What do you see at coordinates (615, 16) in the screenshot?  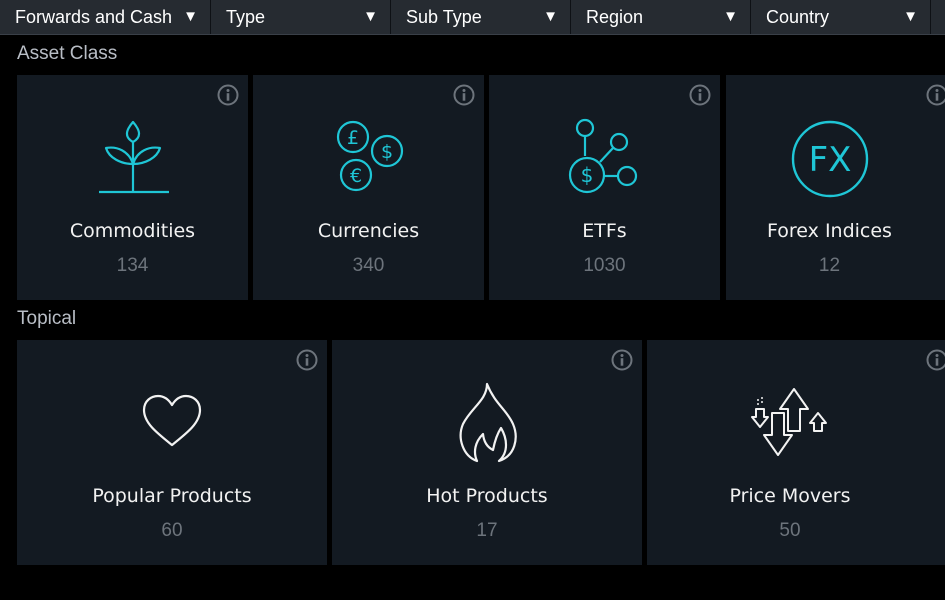 I see `filter-label: Region` at bounding box center [615, 16].